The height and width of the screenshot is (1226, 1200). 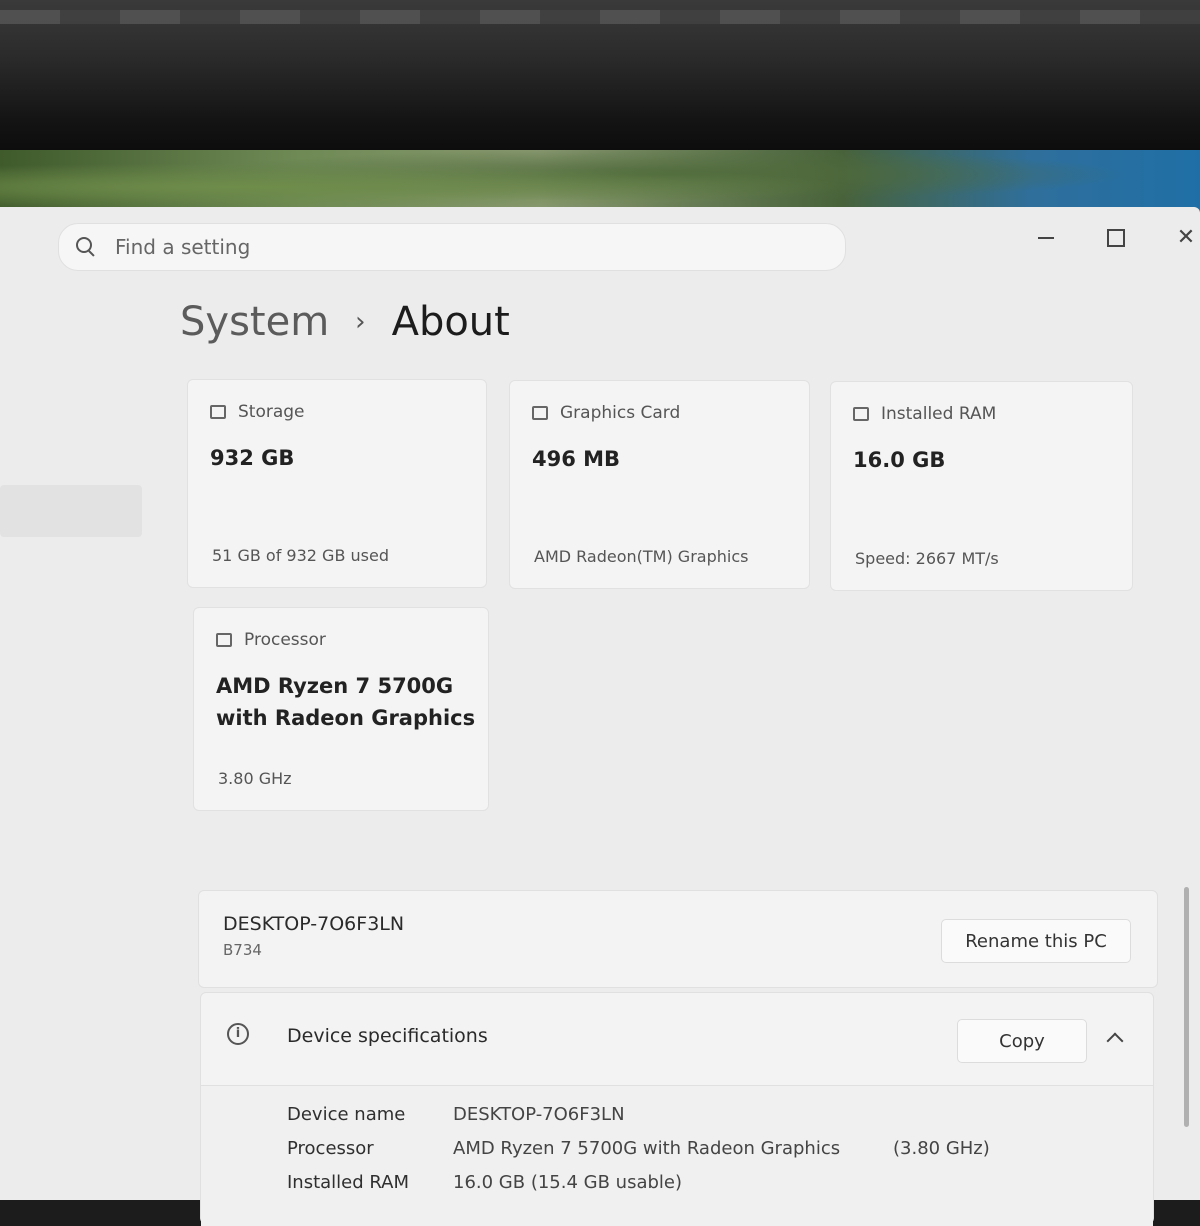 What do you see at coordinates (647, 1148) in the screenshot?
I see `spec-value: AMD Ryzen 7 5700G with Radeon Graphics` at bounding box center [647, 1148].